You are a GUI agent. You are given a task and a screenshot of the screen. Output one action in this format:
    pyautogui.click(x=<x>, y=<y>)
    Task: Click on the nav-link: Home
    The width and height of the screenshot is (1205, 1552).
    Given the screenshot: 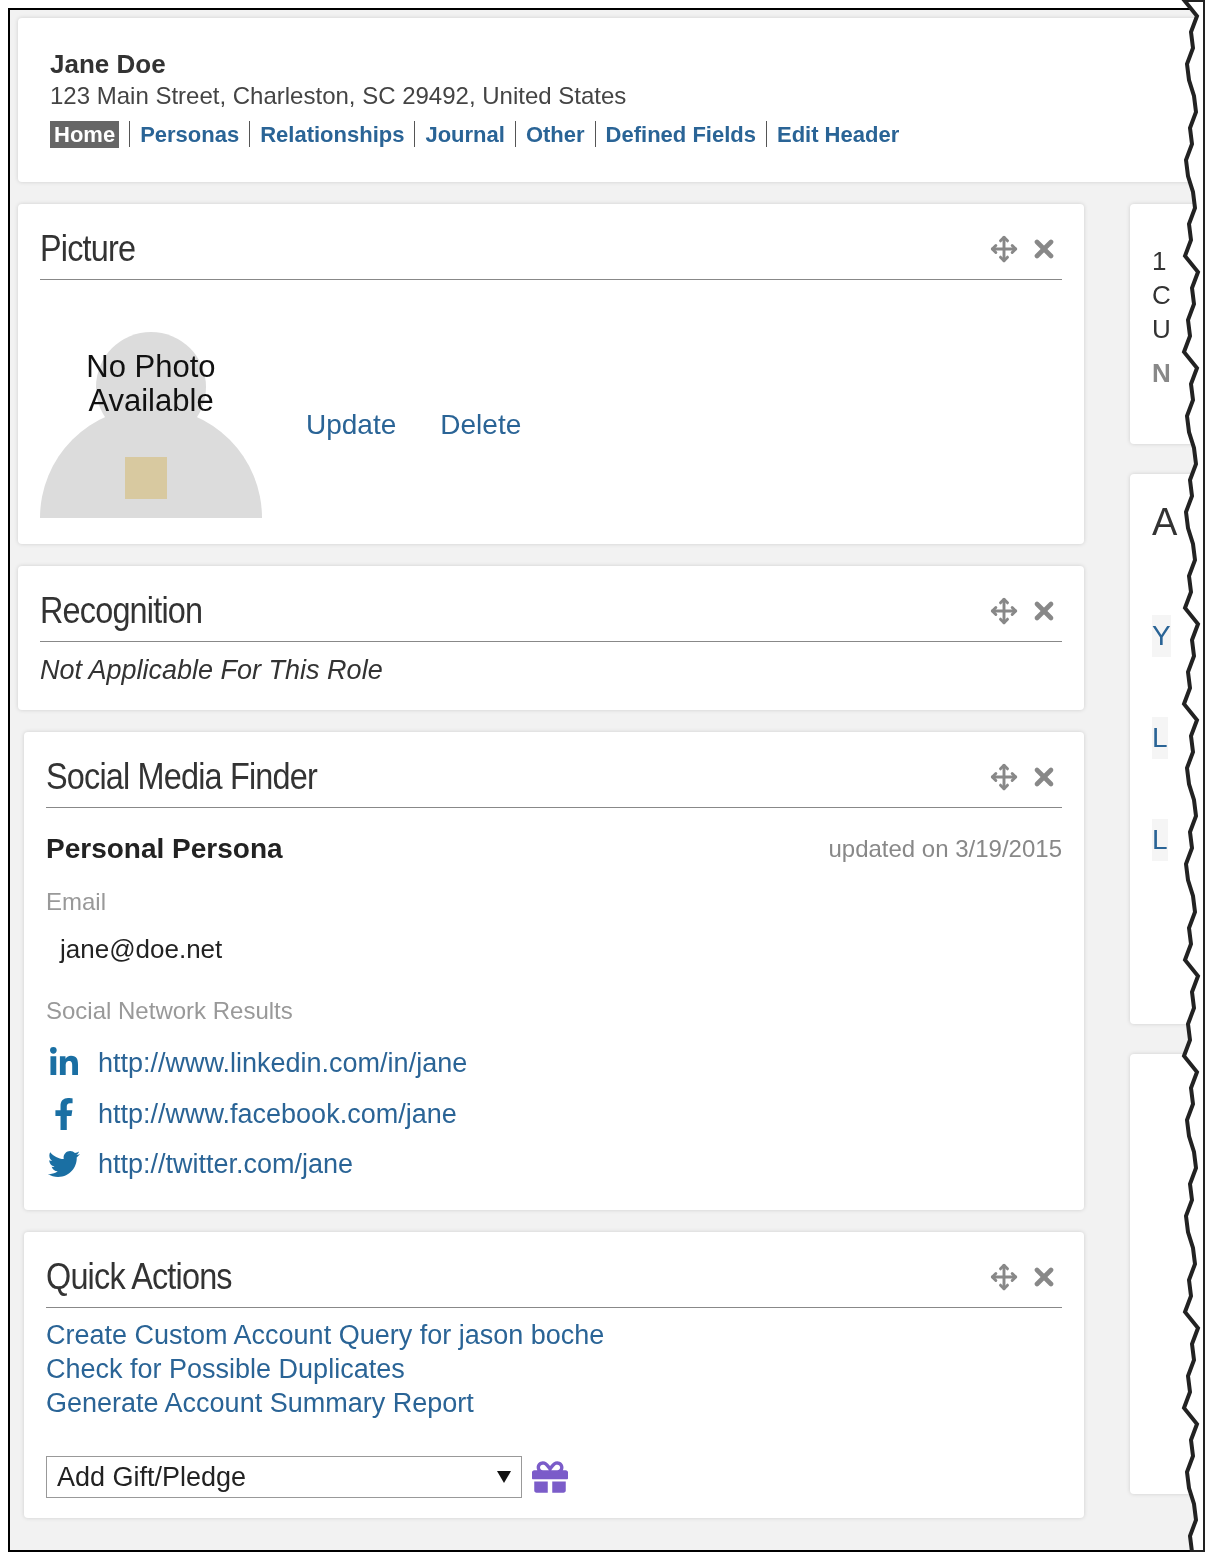 What is the action you would take?
    pyautogui.click(x=85, y=134)
    